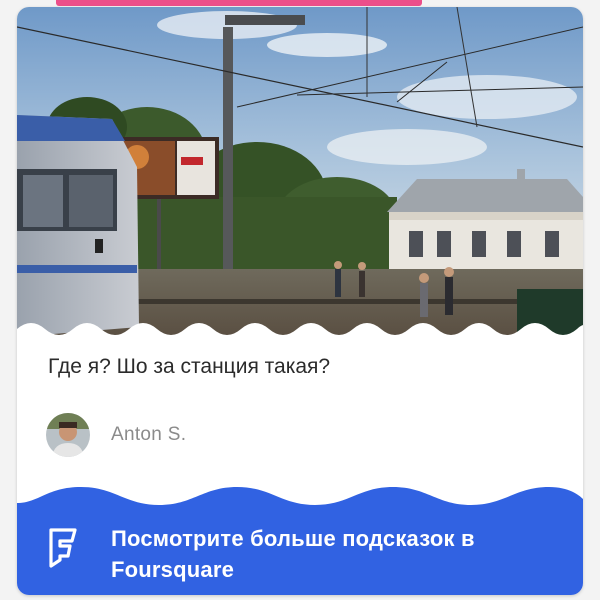 The width and height of the screenshot is (600, 600). Describe the element at coordinates (189, 366) in the screenshot. I see `tip-text: Где я? Шо за станция такая?` at that location.